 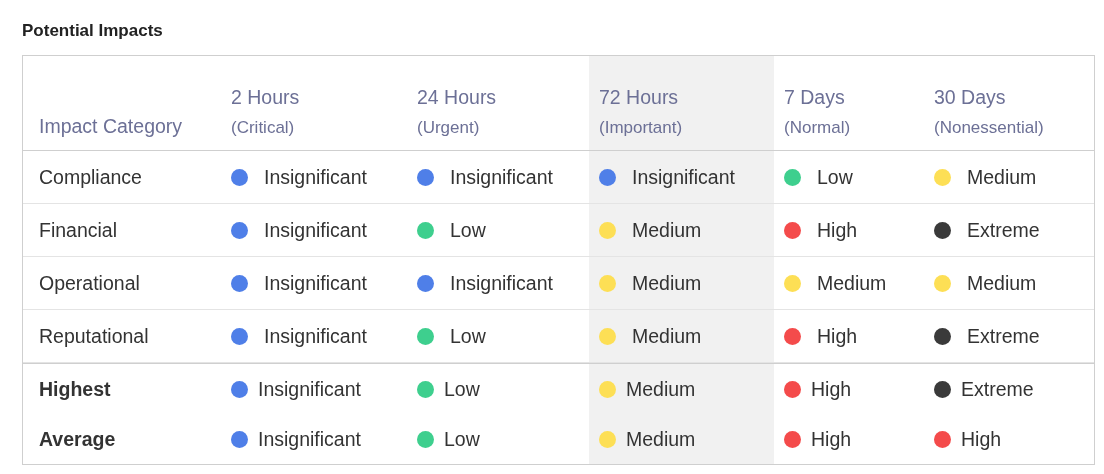 What do you see at coordinates (989, 128) in the screenshot?
I see `column-subtitle: (Nonessential)` at bounding box center [989, 128].